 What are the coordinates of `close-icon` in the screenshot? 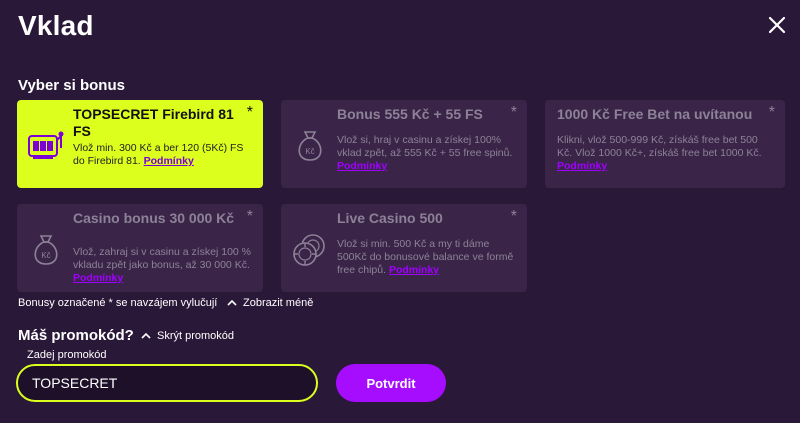 It's located at (777, 25).